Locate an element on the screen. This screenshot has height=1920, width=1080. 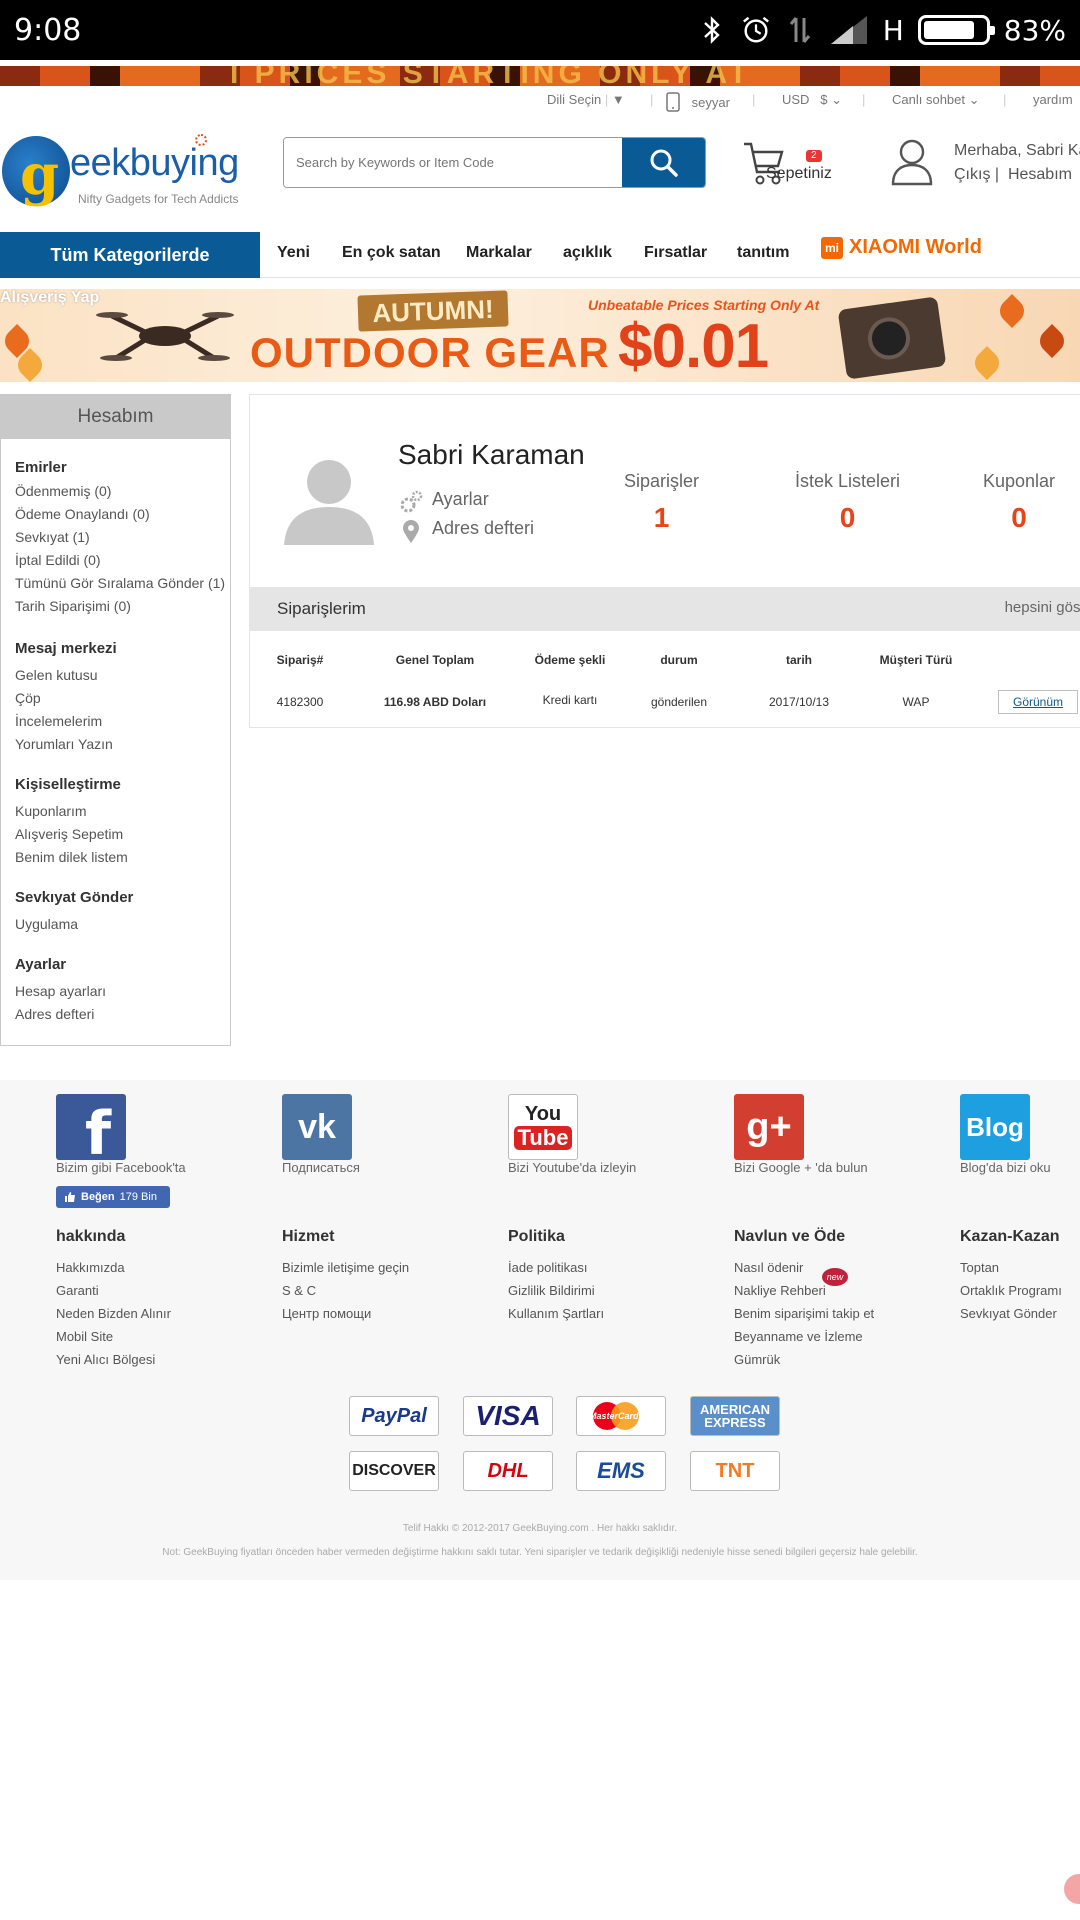
blog-icon: Blog is located at coordinates (995, 1127).